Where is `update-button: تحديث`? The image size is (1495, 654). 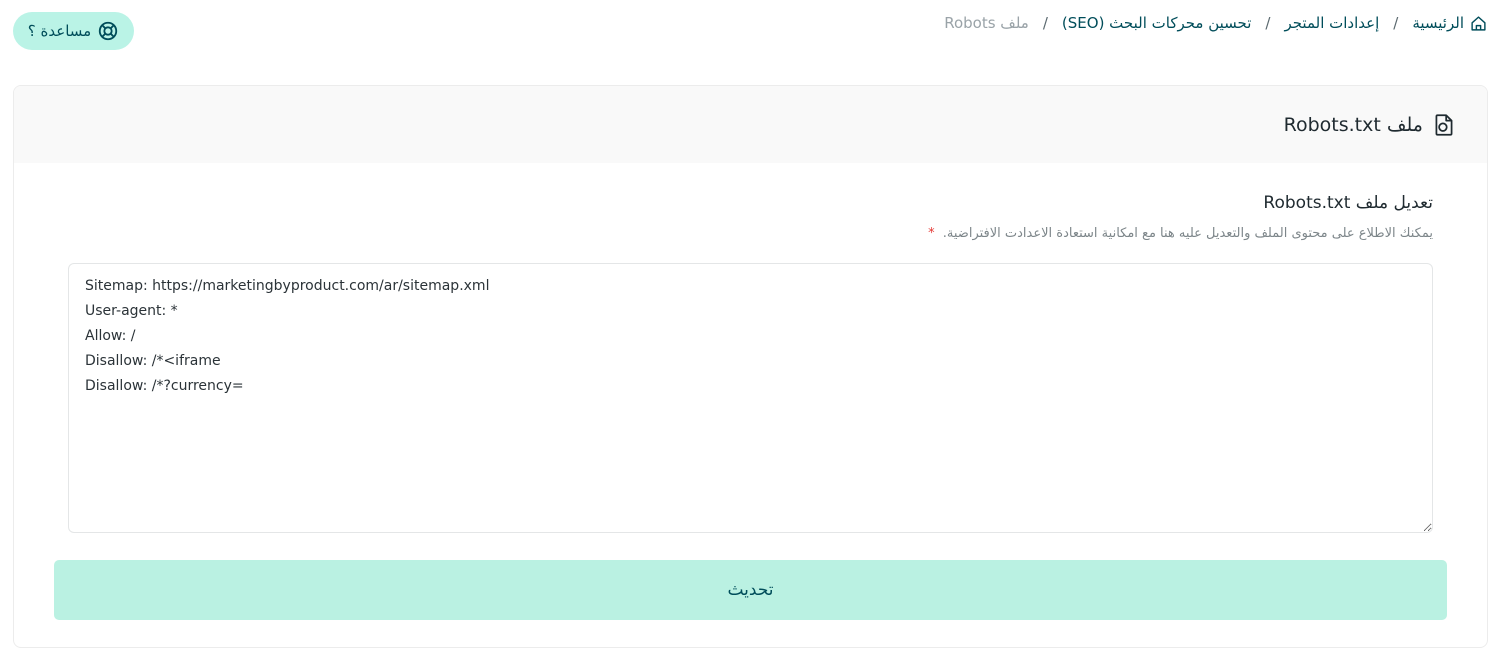
update-button: تحديث is located at coordinates (750, 590).